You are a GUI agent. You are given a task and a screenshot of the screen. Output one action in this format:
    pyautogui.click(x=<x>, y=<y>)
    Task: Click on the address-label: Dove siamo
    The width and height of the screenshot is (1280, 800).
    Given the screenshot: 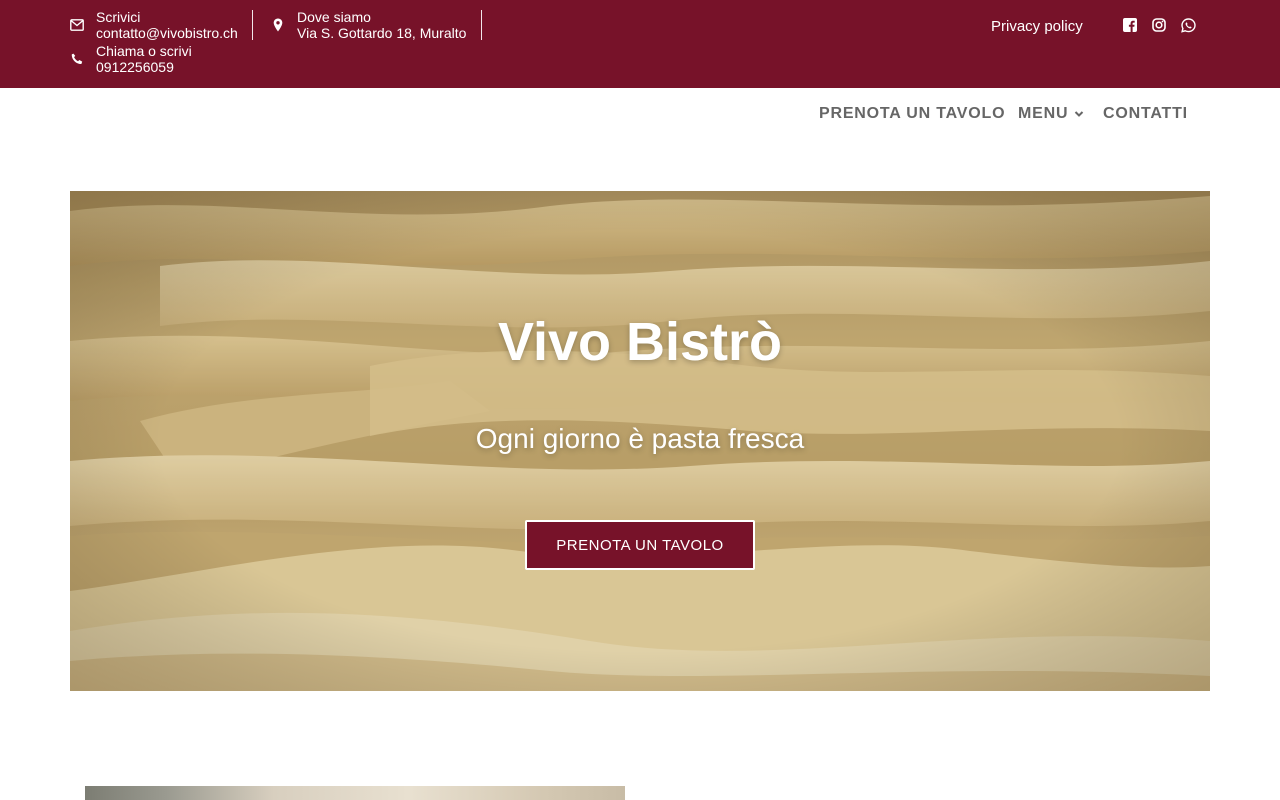 What is the action you would take?
    pyautogui.click(x=334, y=17)
    